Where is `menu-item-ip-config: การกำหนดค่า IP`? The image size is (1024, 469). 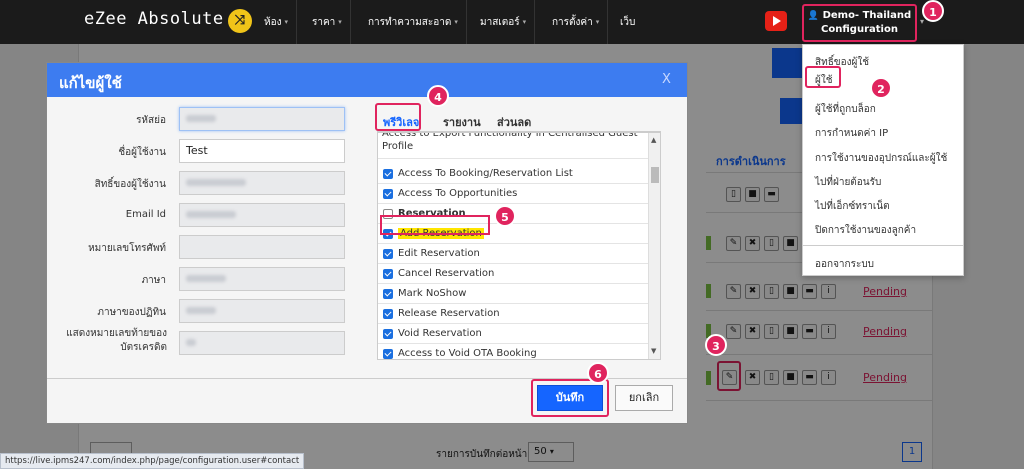
menu-item-ip-config: การกำหนดค่า IP is located at coordinates (851, 133).